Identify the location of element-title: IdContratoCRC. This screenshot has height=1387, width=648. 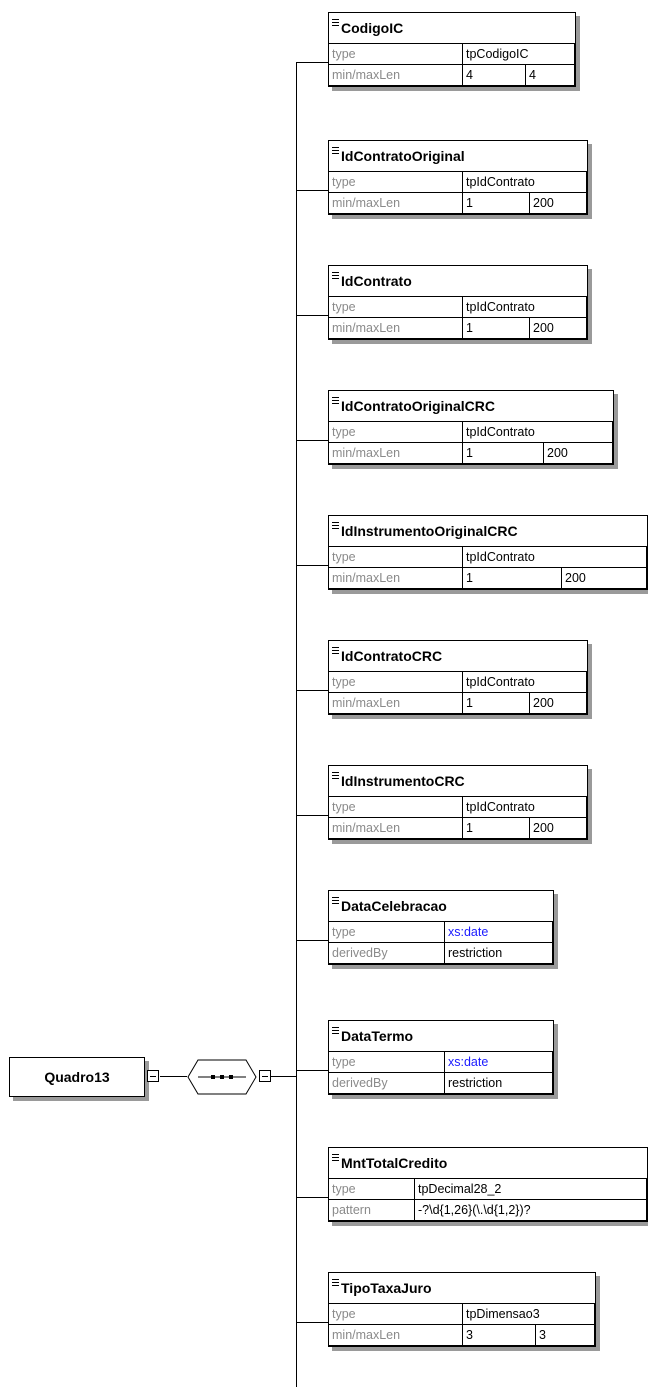
(458, 656).